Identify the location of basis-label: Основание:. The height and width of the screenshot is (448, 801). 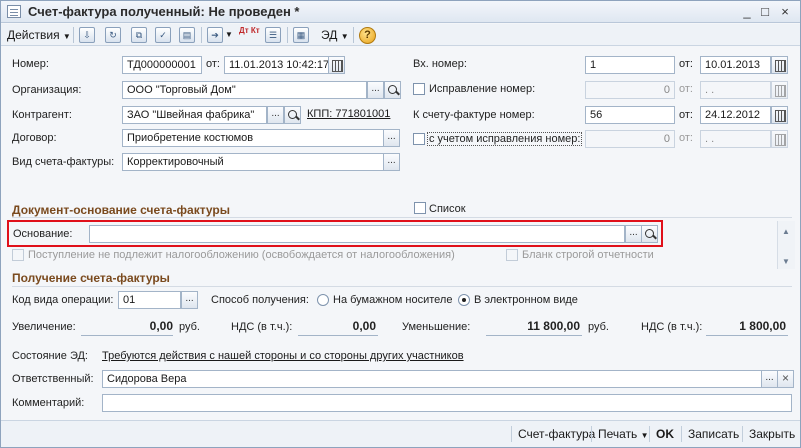
(43, 234).